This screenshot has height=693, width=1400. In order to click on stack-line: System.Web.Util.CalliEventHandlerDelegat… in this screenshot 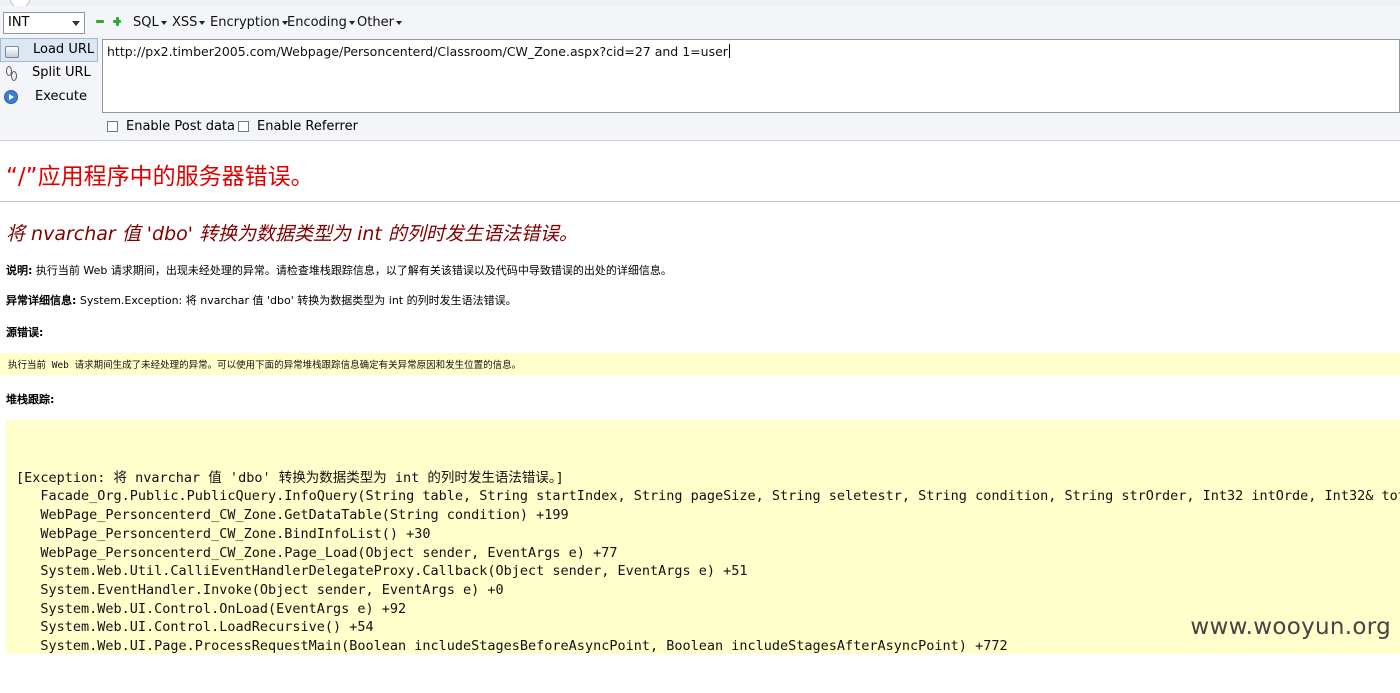, I will do `click(382, 571)`.